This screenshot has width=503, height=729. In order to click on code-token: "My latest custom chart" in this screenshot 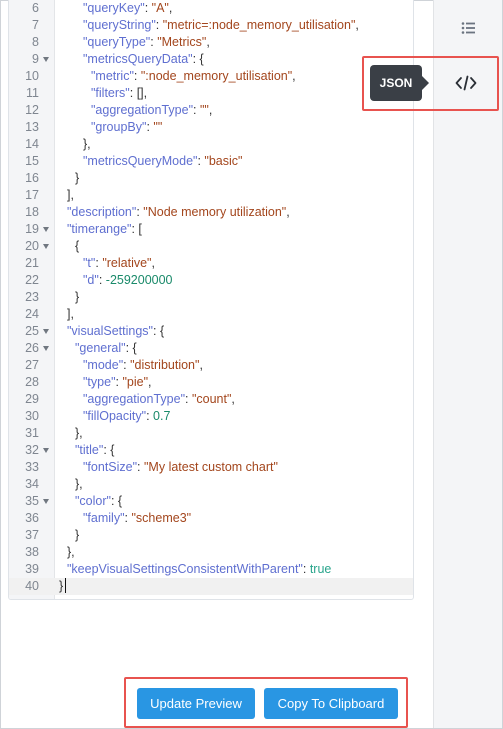, I will do `click(211, 467)`.